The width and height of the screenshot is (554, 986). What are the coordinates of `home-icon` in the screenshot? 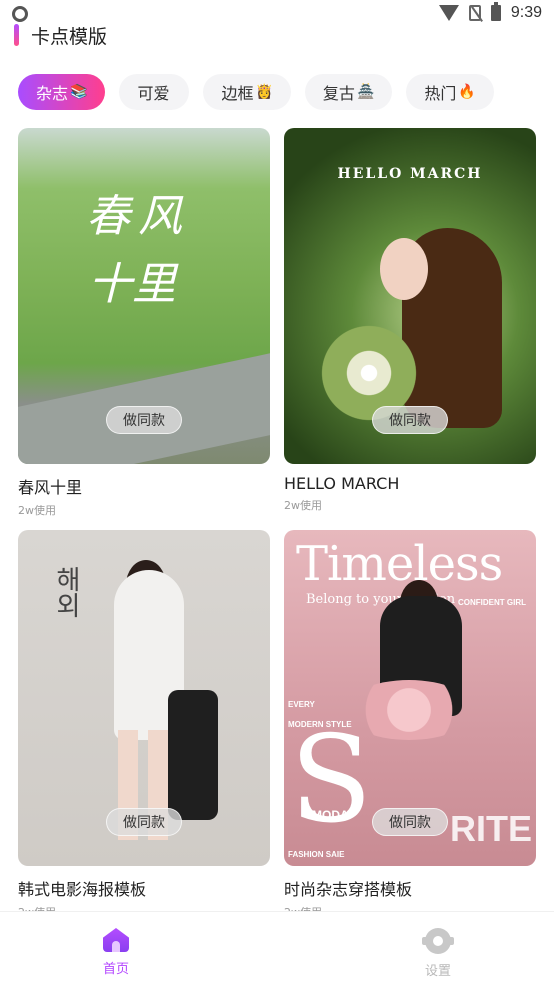 It's located at (116, 940).